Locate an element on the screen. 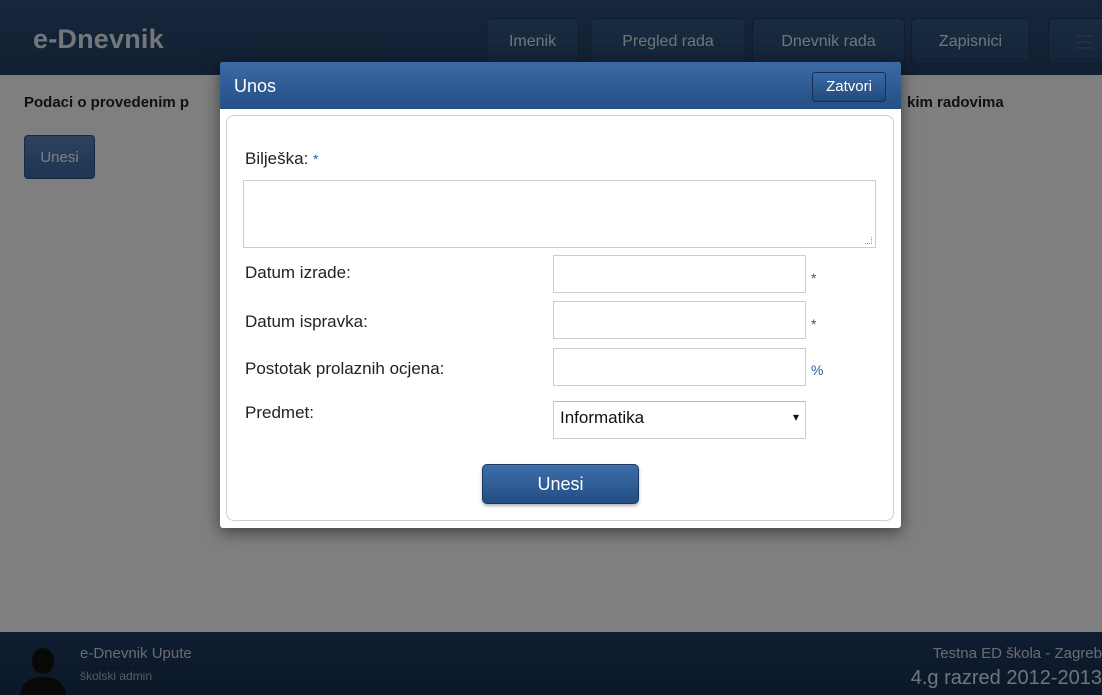  date-created-label: Datum izrade: is located at coordinates (298, 272).